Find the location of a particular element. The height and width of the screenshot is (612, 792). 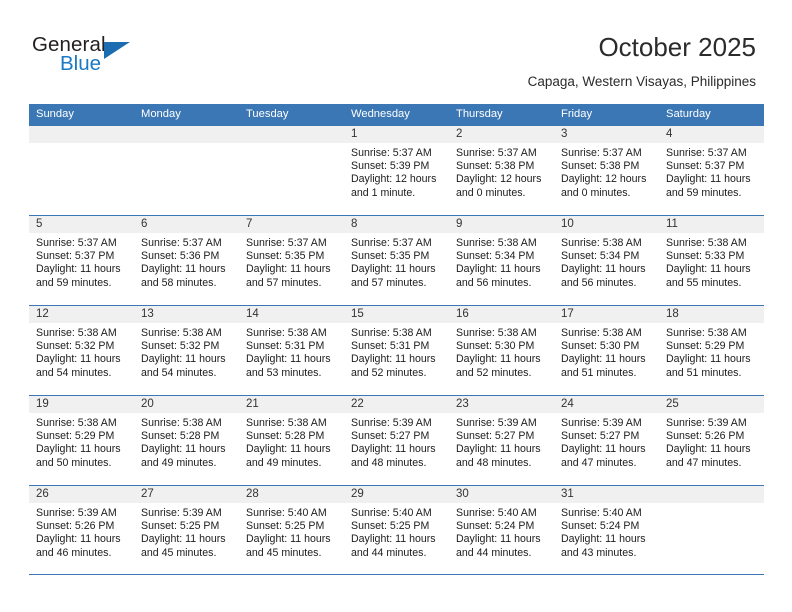

dow-thursday: Thursday is located at coordinates (479, 114).